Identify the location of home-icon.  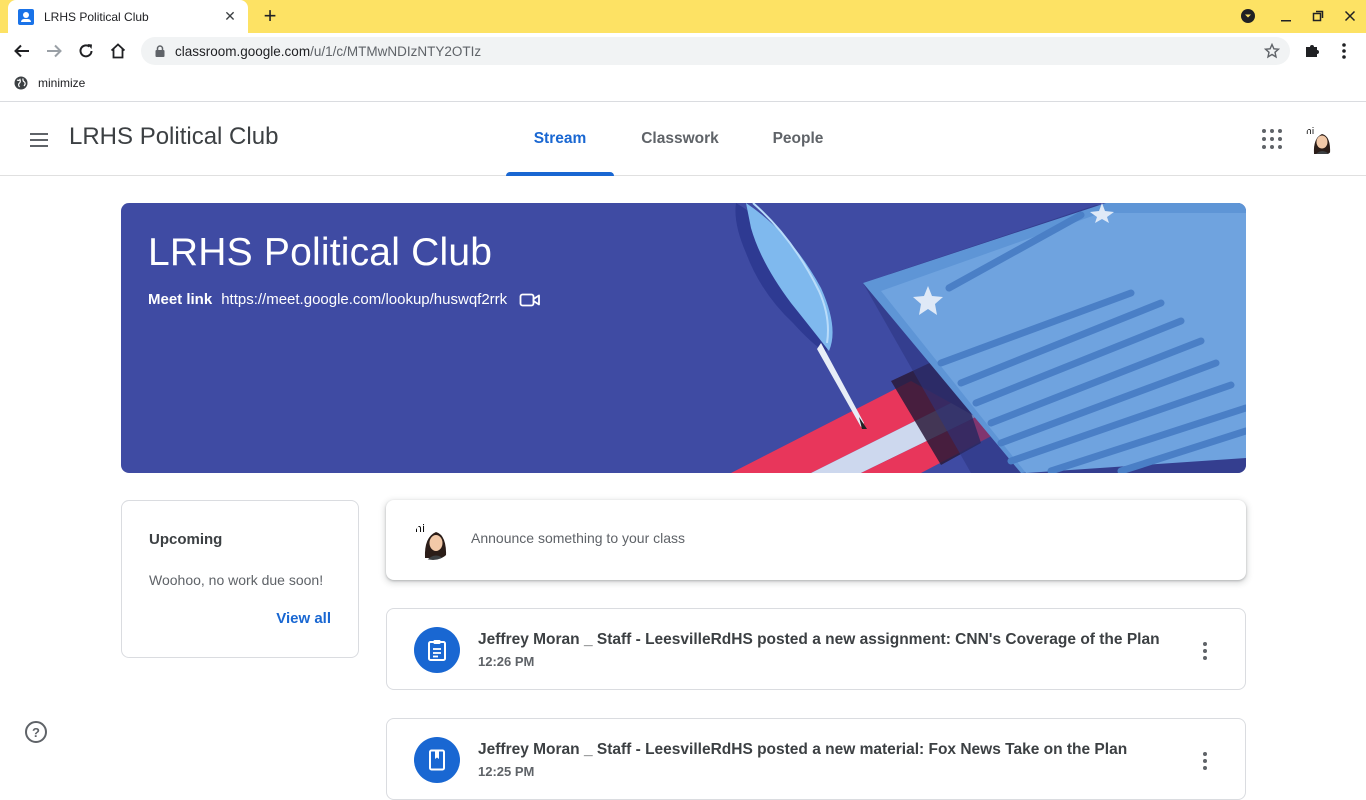
(118, 51).